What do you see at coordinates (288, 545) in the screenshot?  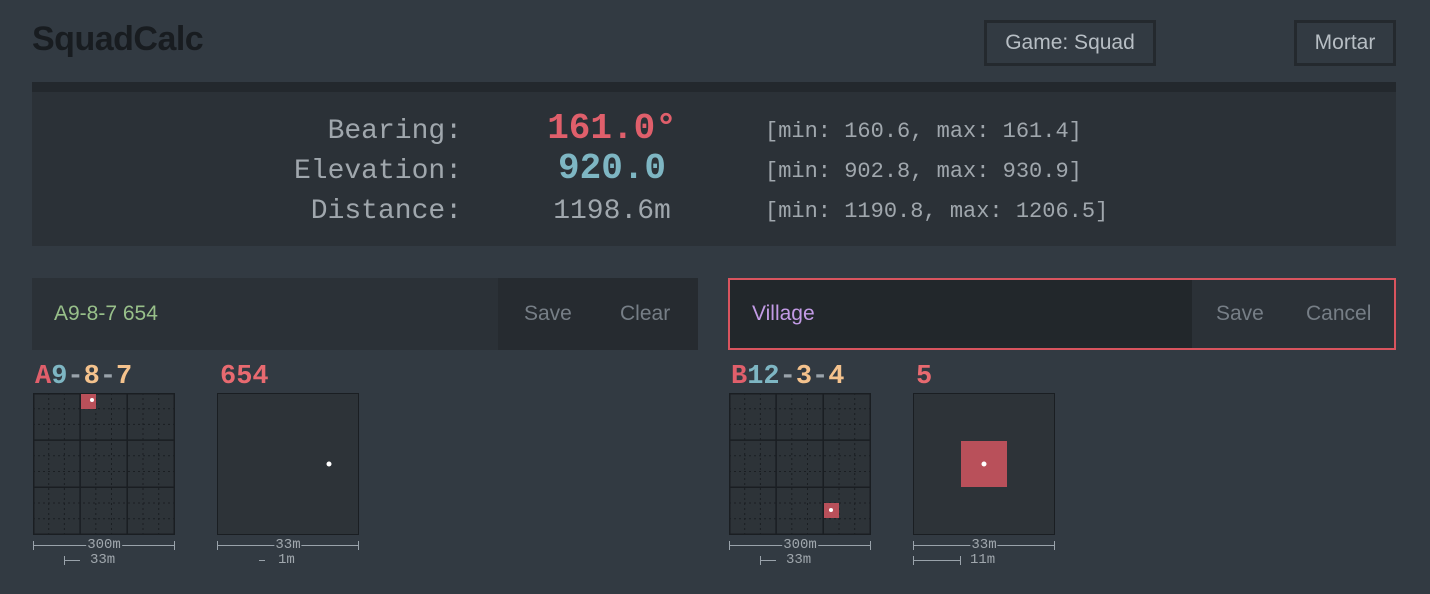 I see `mortar-subkeypad-scale-top: 33m` at bounding box center [288, 545].